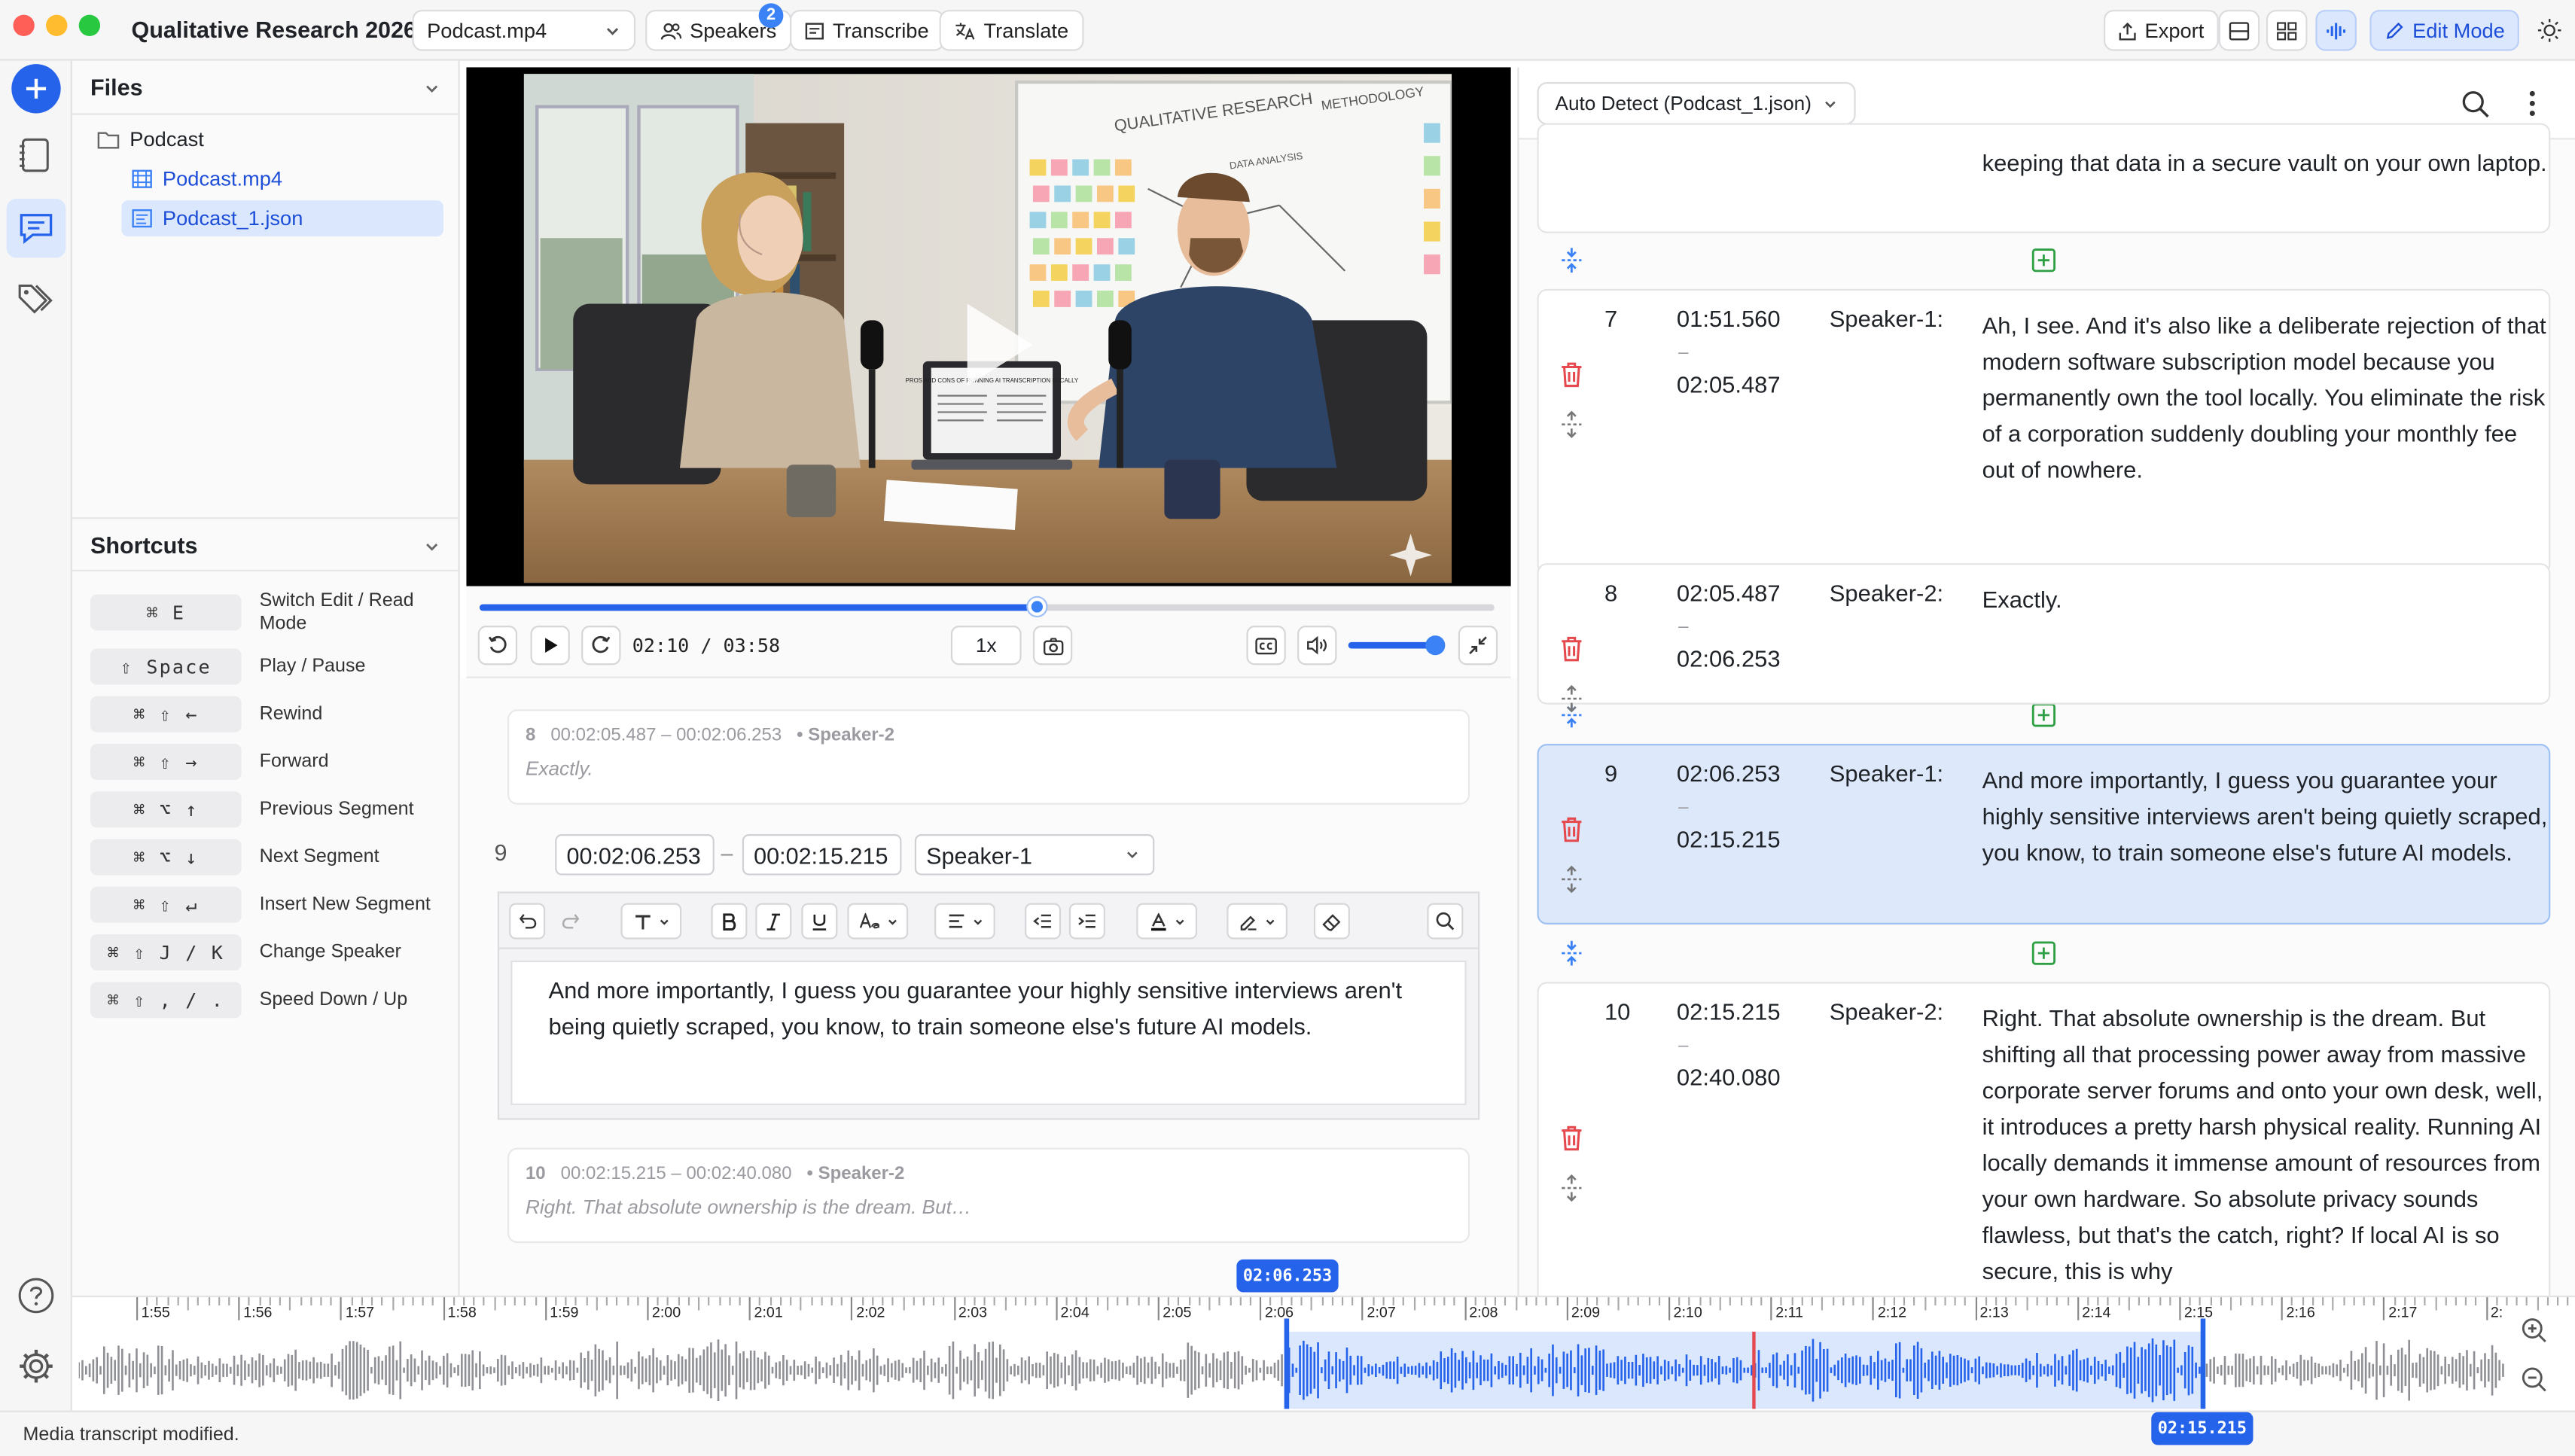  I want to click on volume-button, so click(1317, 646).